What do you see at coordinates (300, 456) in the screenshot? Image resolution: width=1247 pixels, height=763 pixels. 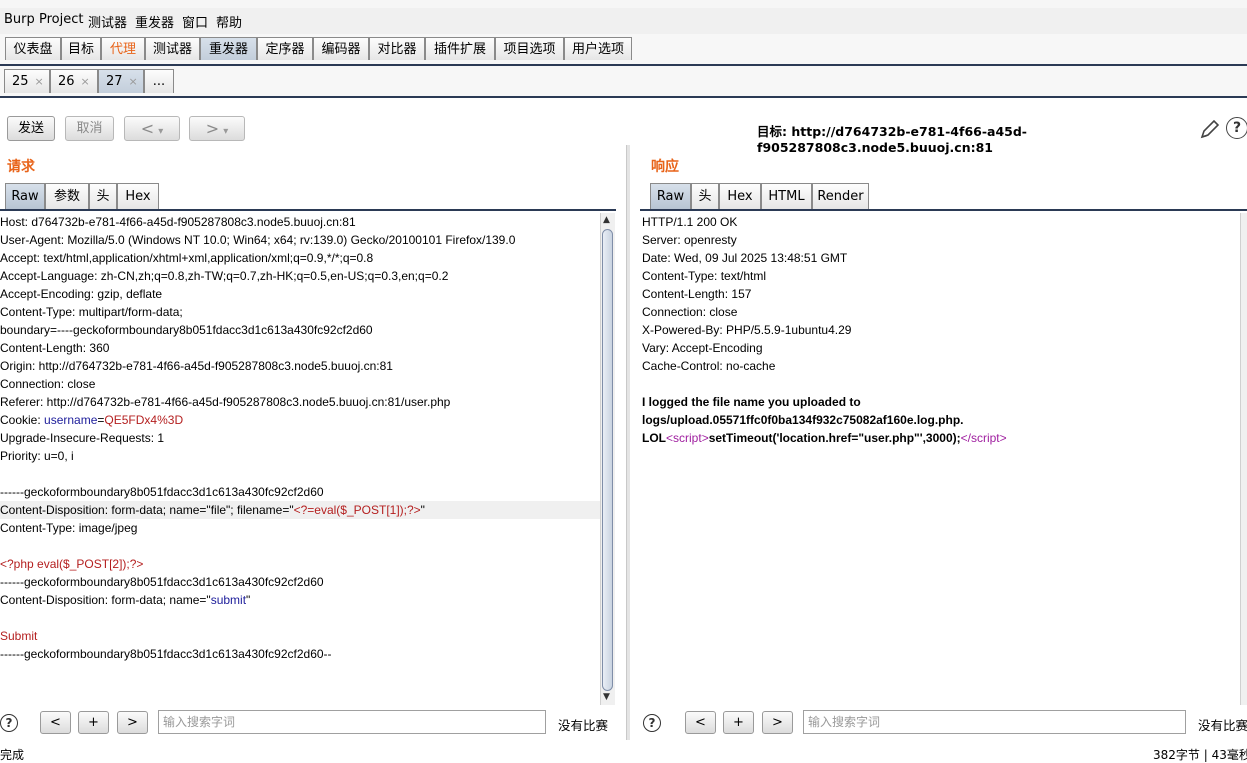 I see `request-line: Priority: u=0, i` at bounding box center [300, 456].